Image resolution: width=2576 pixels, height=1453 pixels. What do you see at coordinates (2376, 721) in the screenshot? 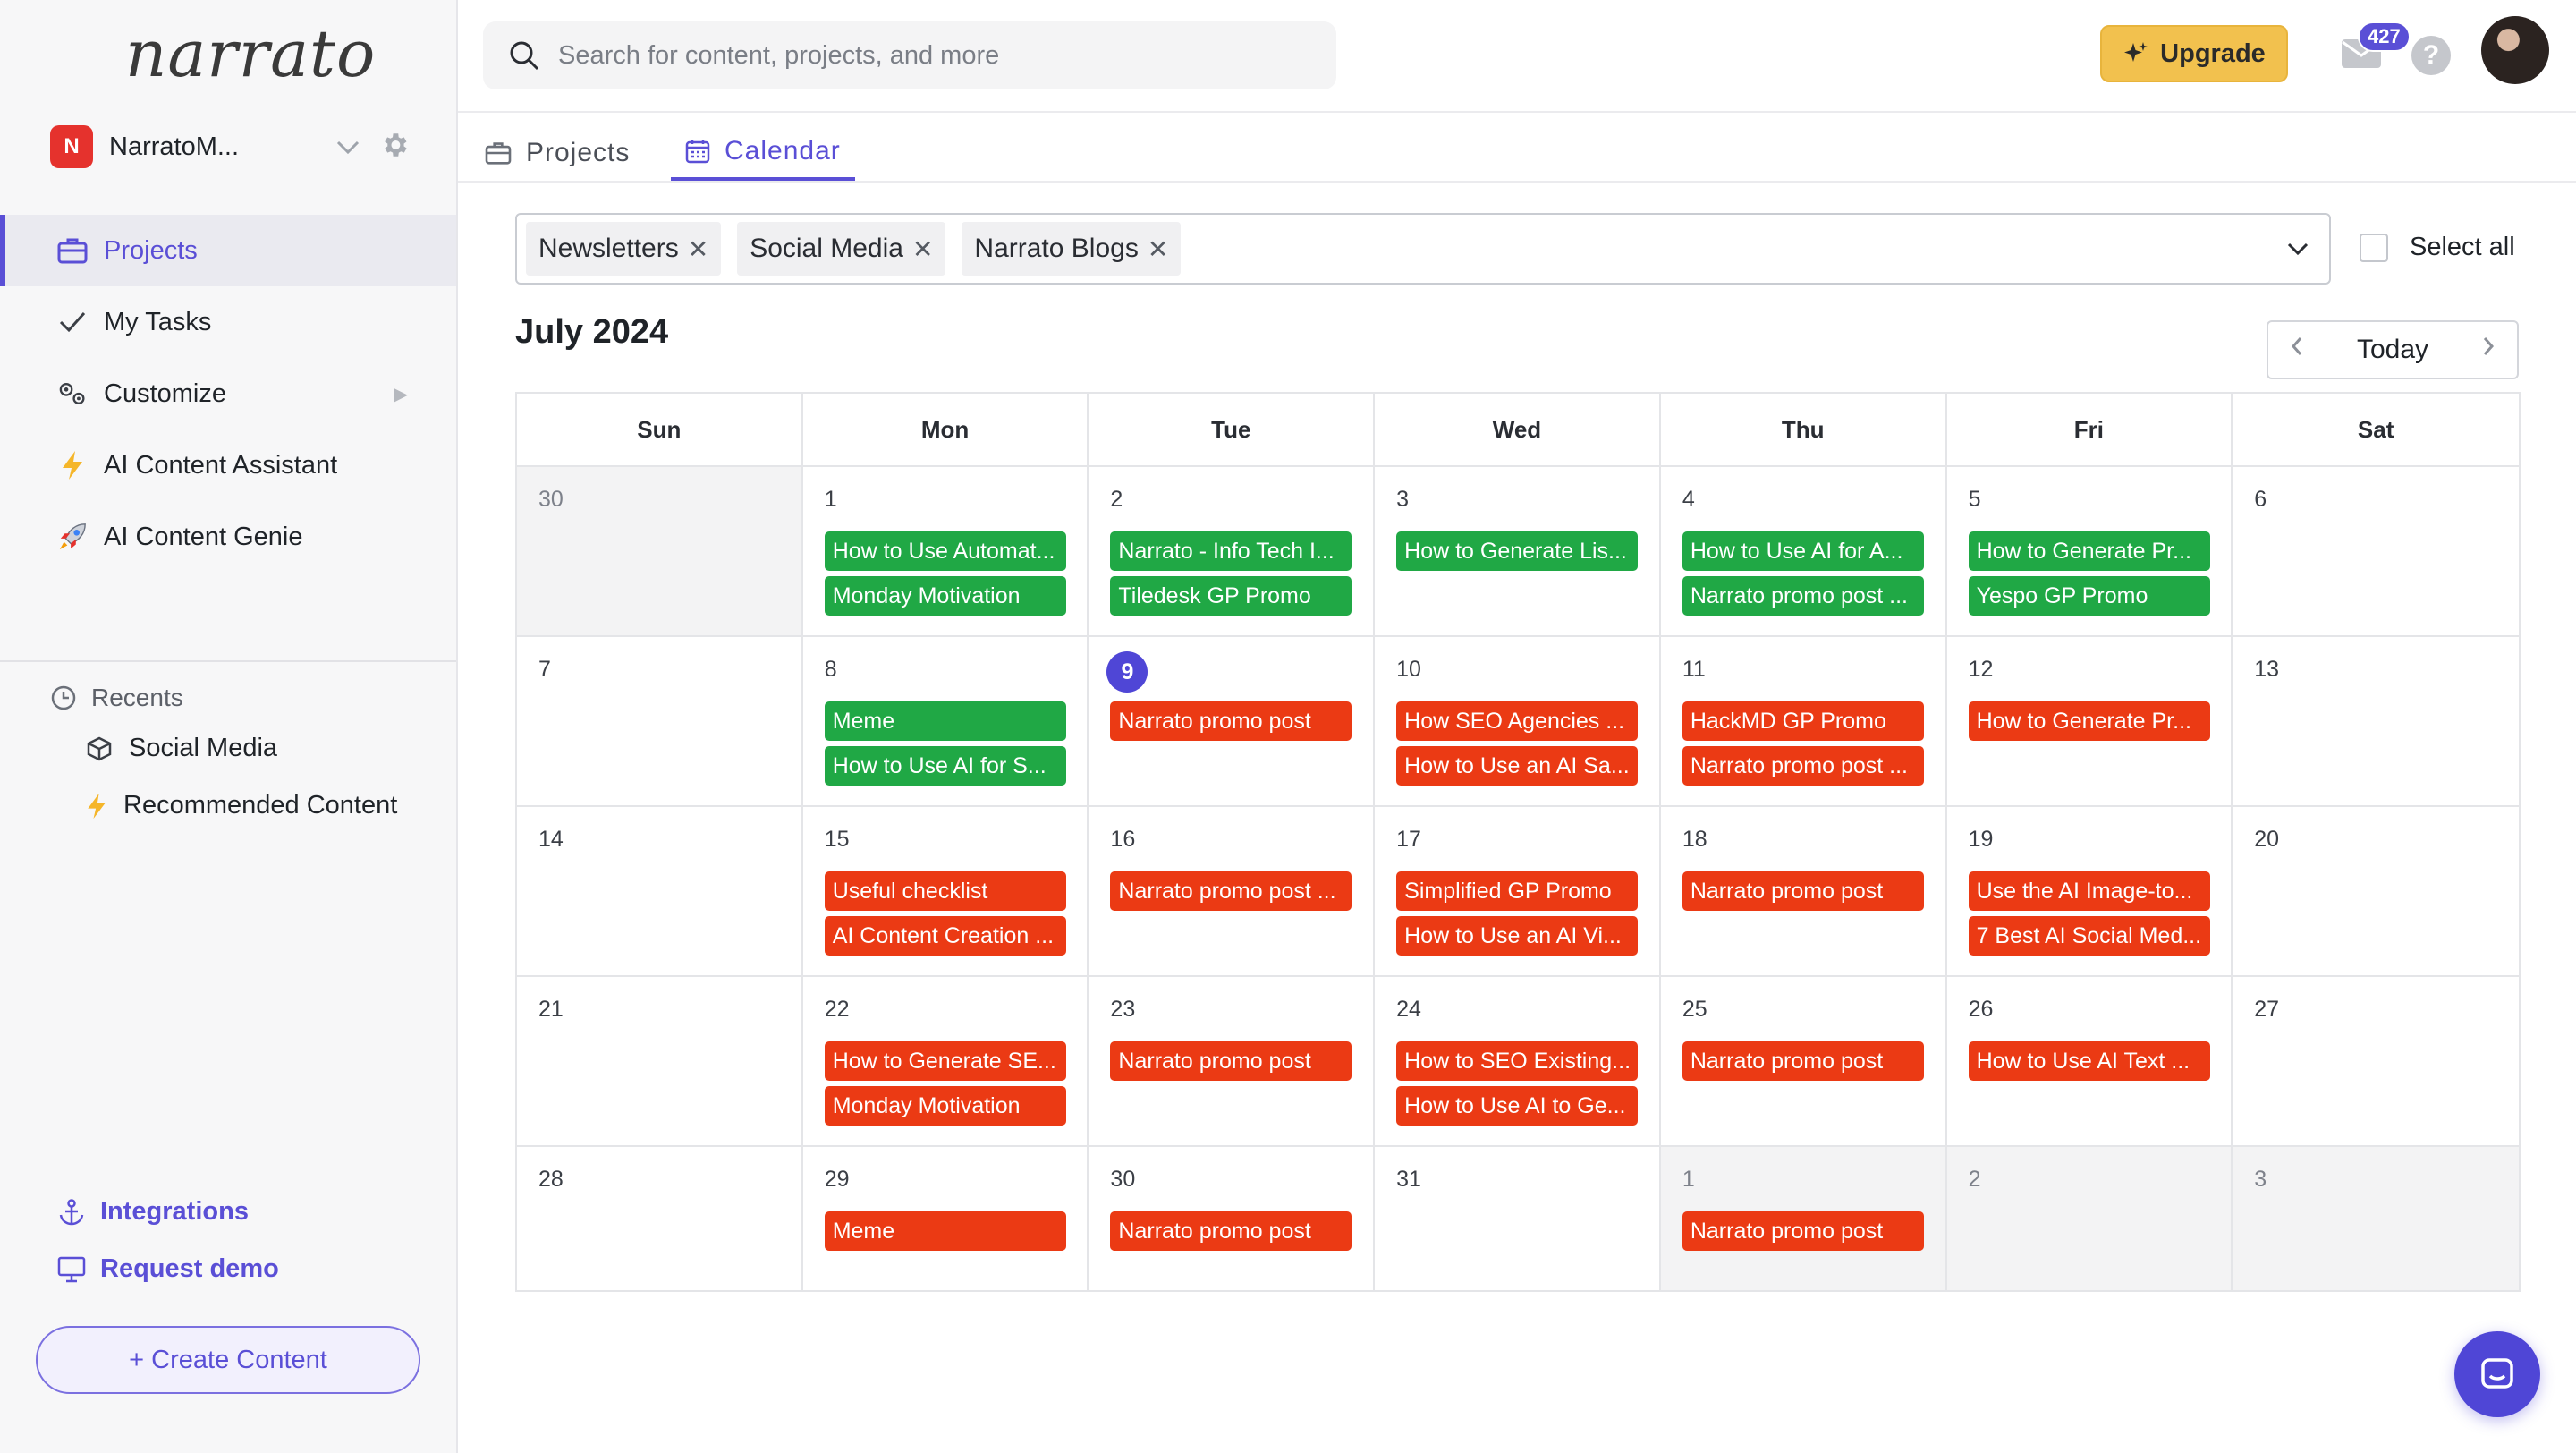
I see `calendar-day-cell: 13` at bounding box center [2376, 721].